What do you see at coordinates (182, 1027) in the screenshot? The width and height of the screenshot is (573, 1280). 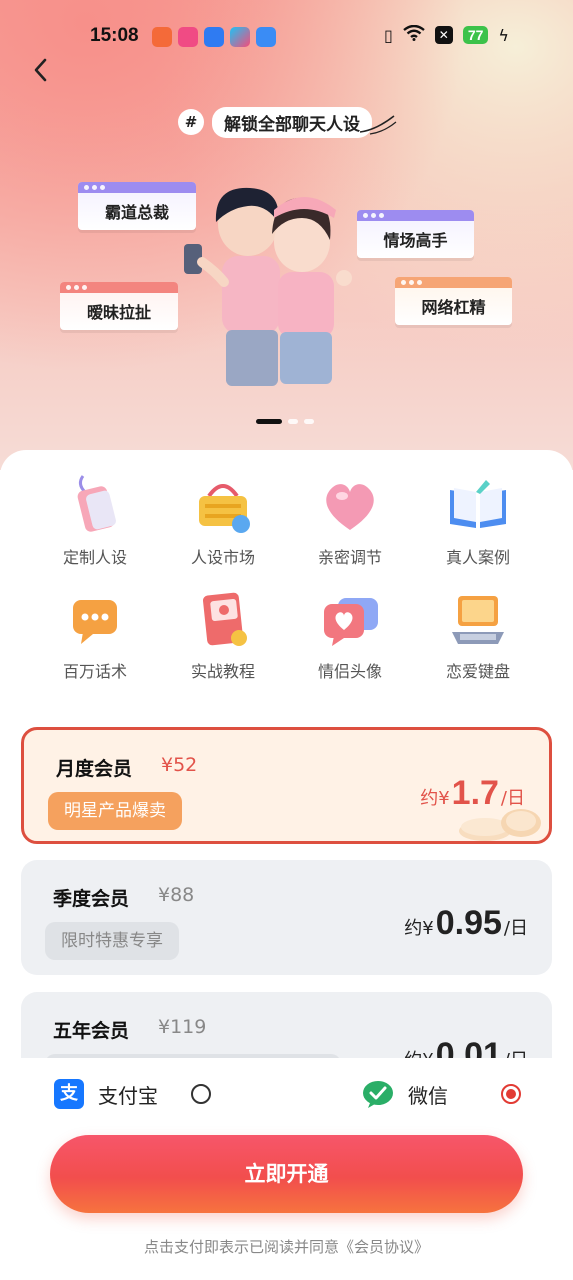 I see `plan-price: ¥119` at bounding box center [182, 1027].